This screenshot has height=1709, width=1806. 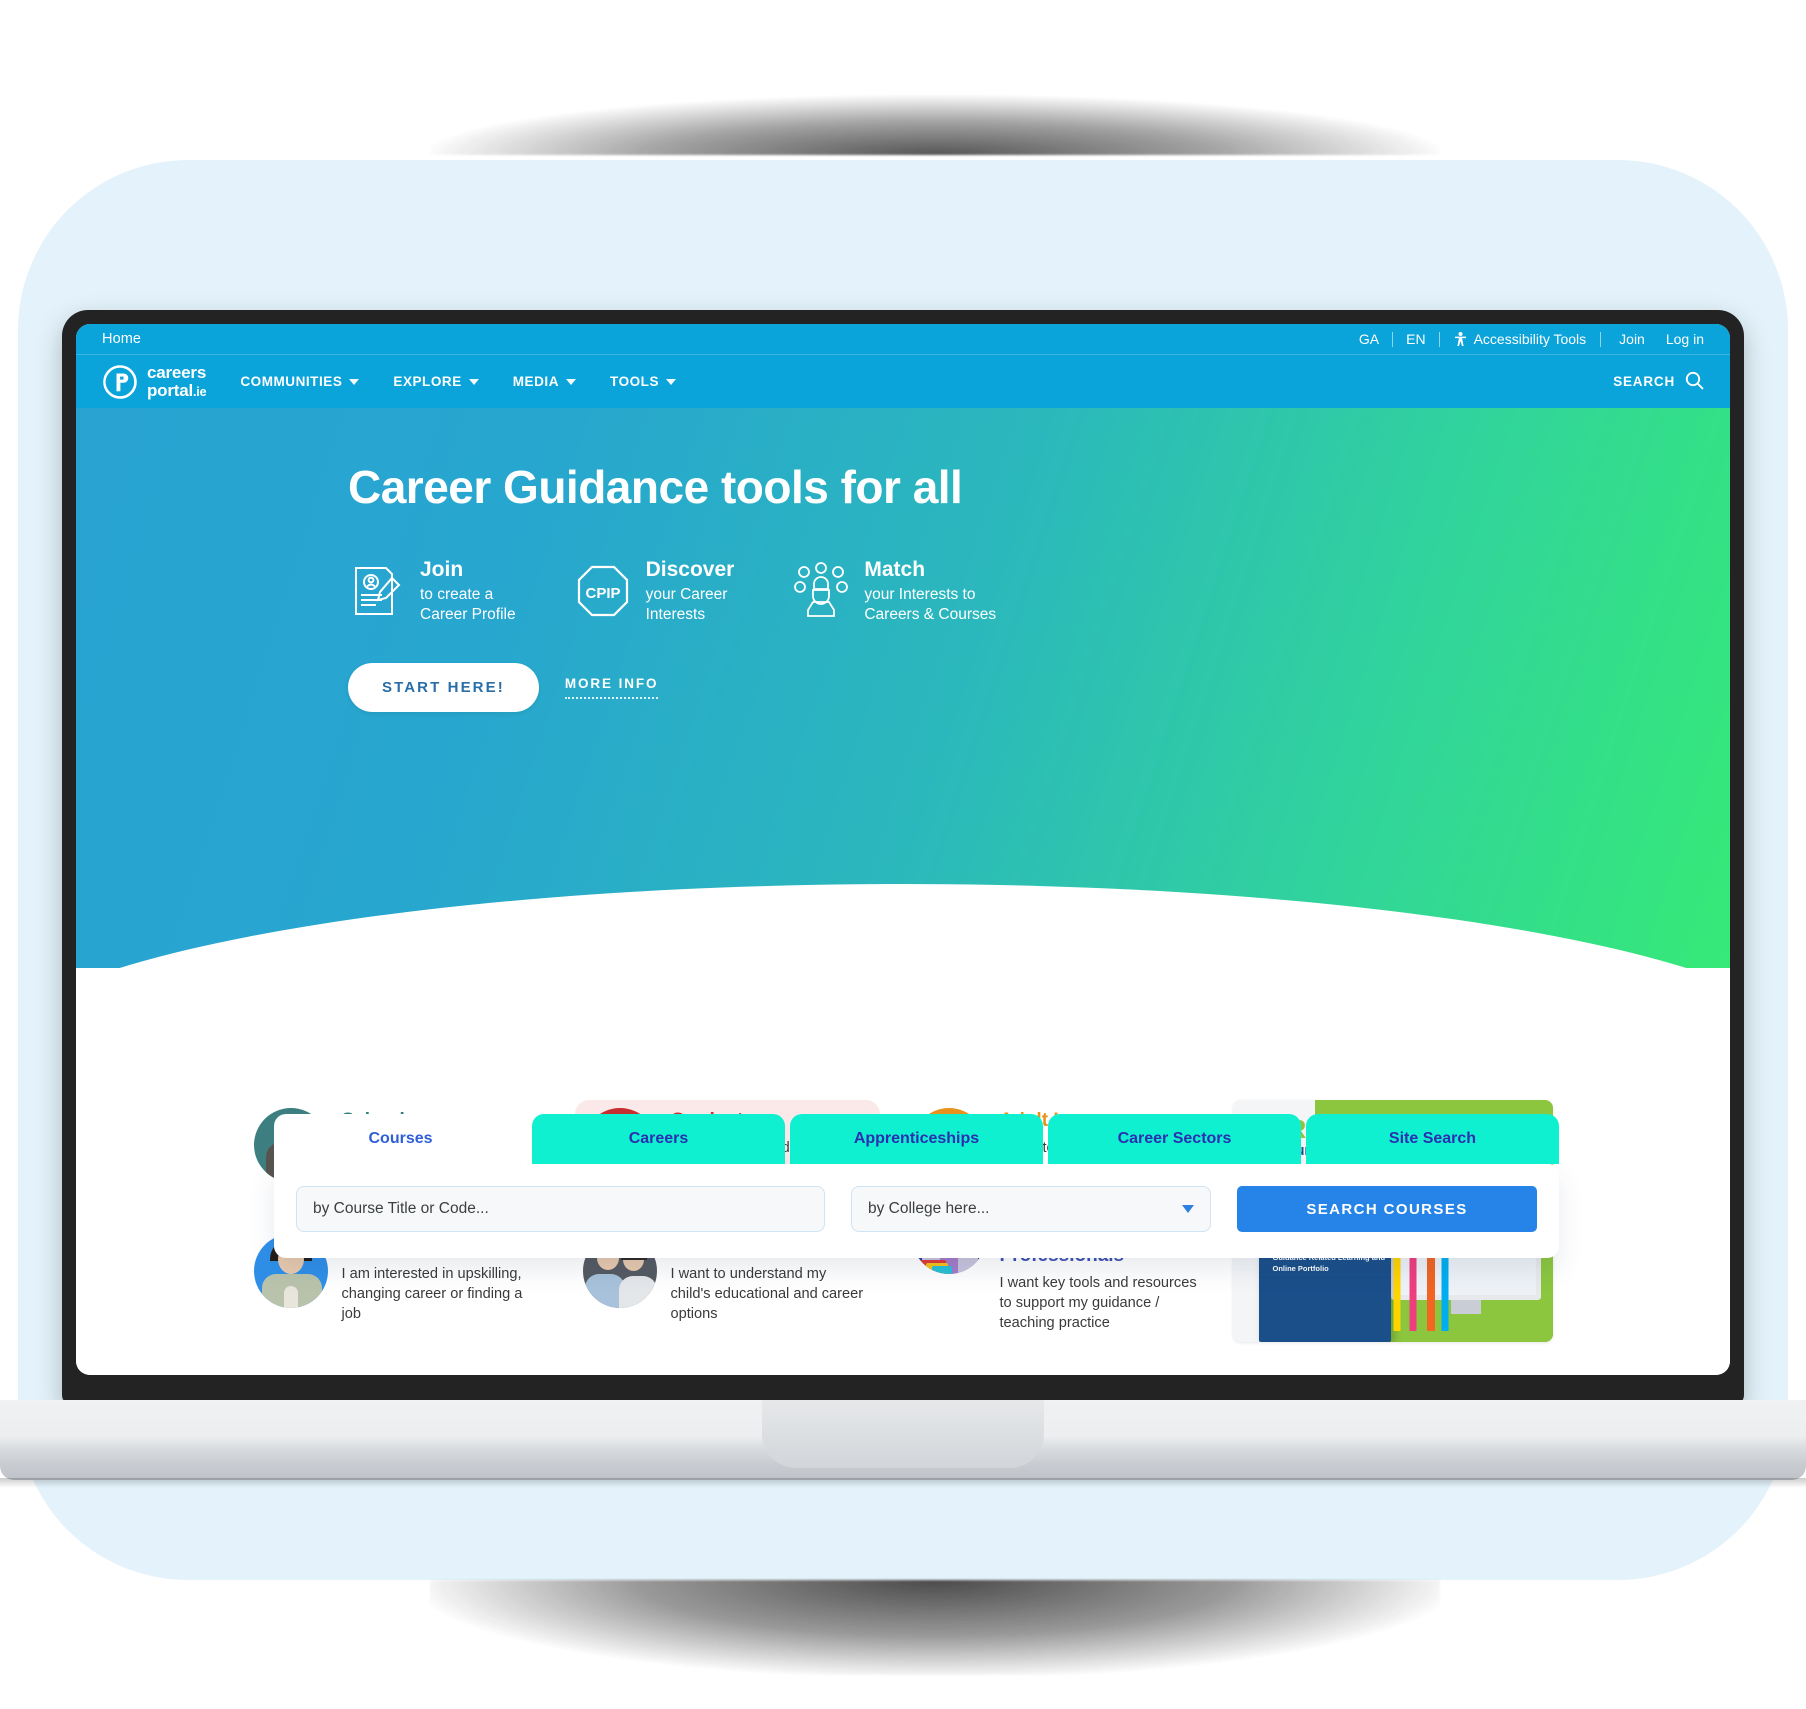 What do you see at coordinates (291, 381) in the screenshot?
I see `nav-label: COMMUNITIES` at bounding box center [291, 381].